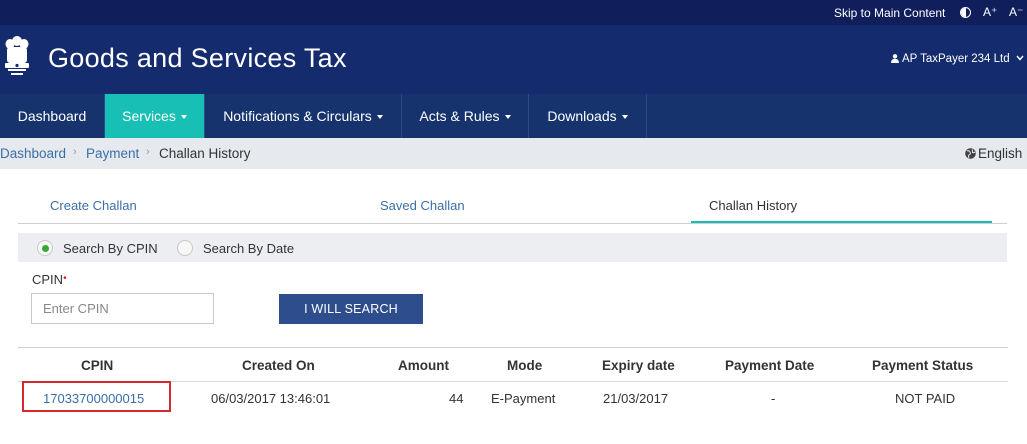 This screenshot has height=444, width=1027. What do you see at coordinates (423, 365) in the screenshot?
I see `column-header-amount: Amount` at bounding box center [423, 365].